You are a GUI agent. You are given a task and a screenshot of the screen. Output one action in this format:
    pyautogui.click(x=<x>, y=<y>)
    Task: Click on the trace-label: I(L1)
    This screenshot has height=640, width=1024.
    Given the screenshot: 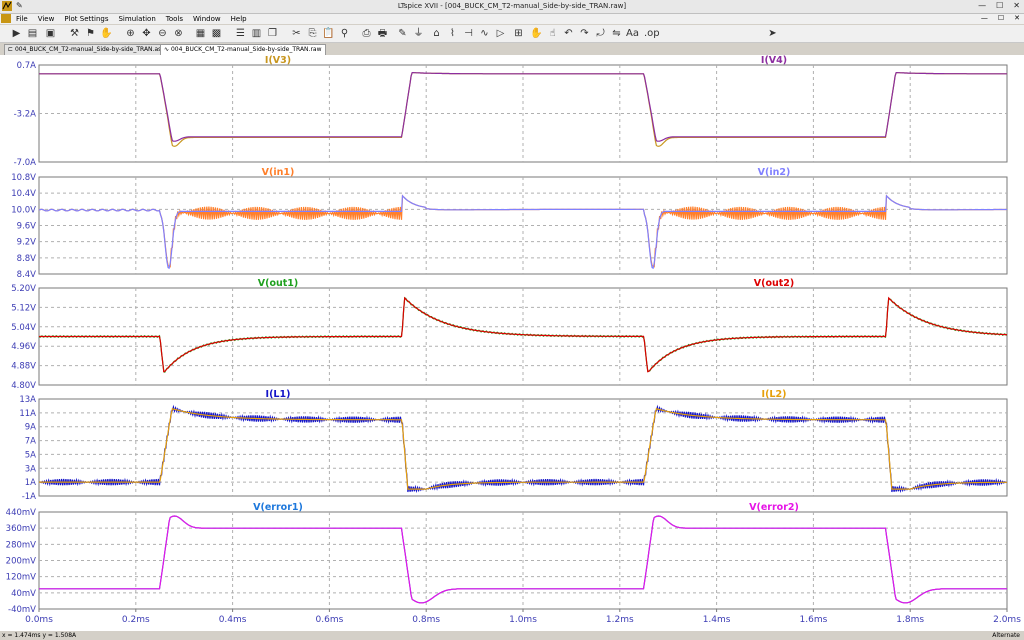 What is the action you would take?
    pyautogui.click(x=278, y=394)
    